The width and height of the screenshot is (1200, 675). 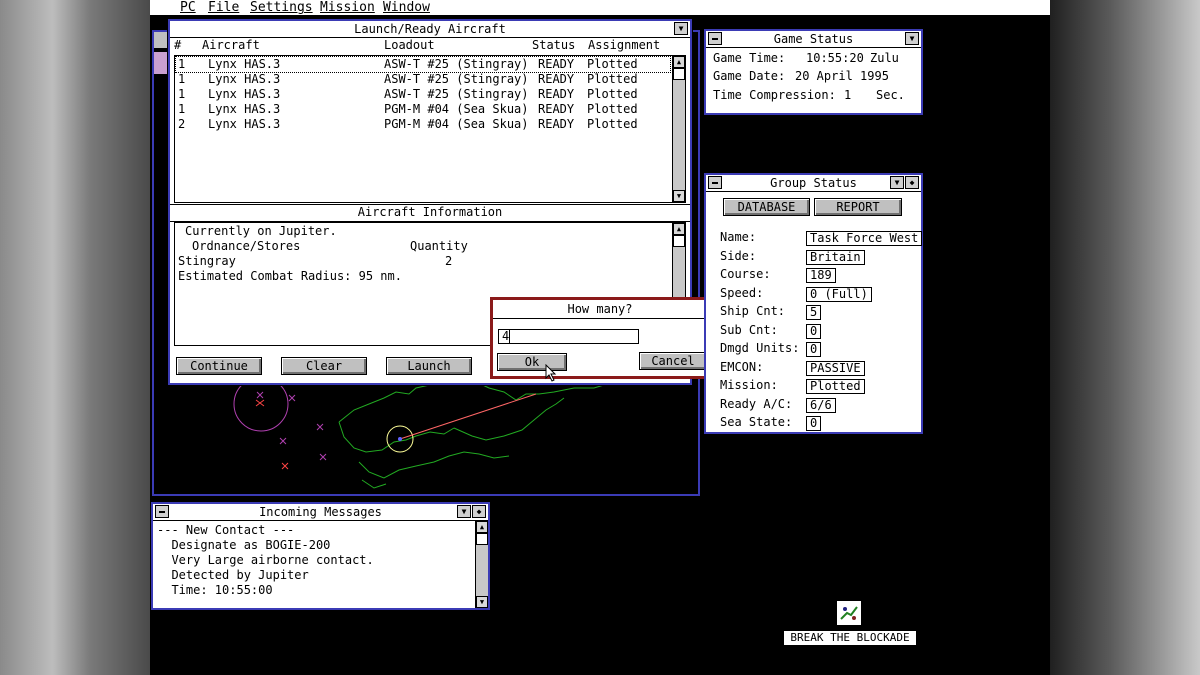 I want to click on message-line: Designate as BOGIE-200, so click(x=244, y=545).